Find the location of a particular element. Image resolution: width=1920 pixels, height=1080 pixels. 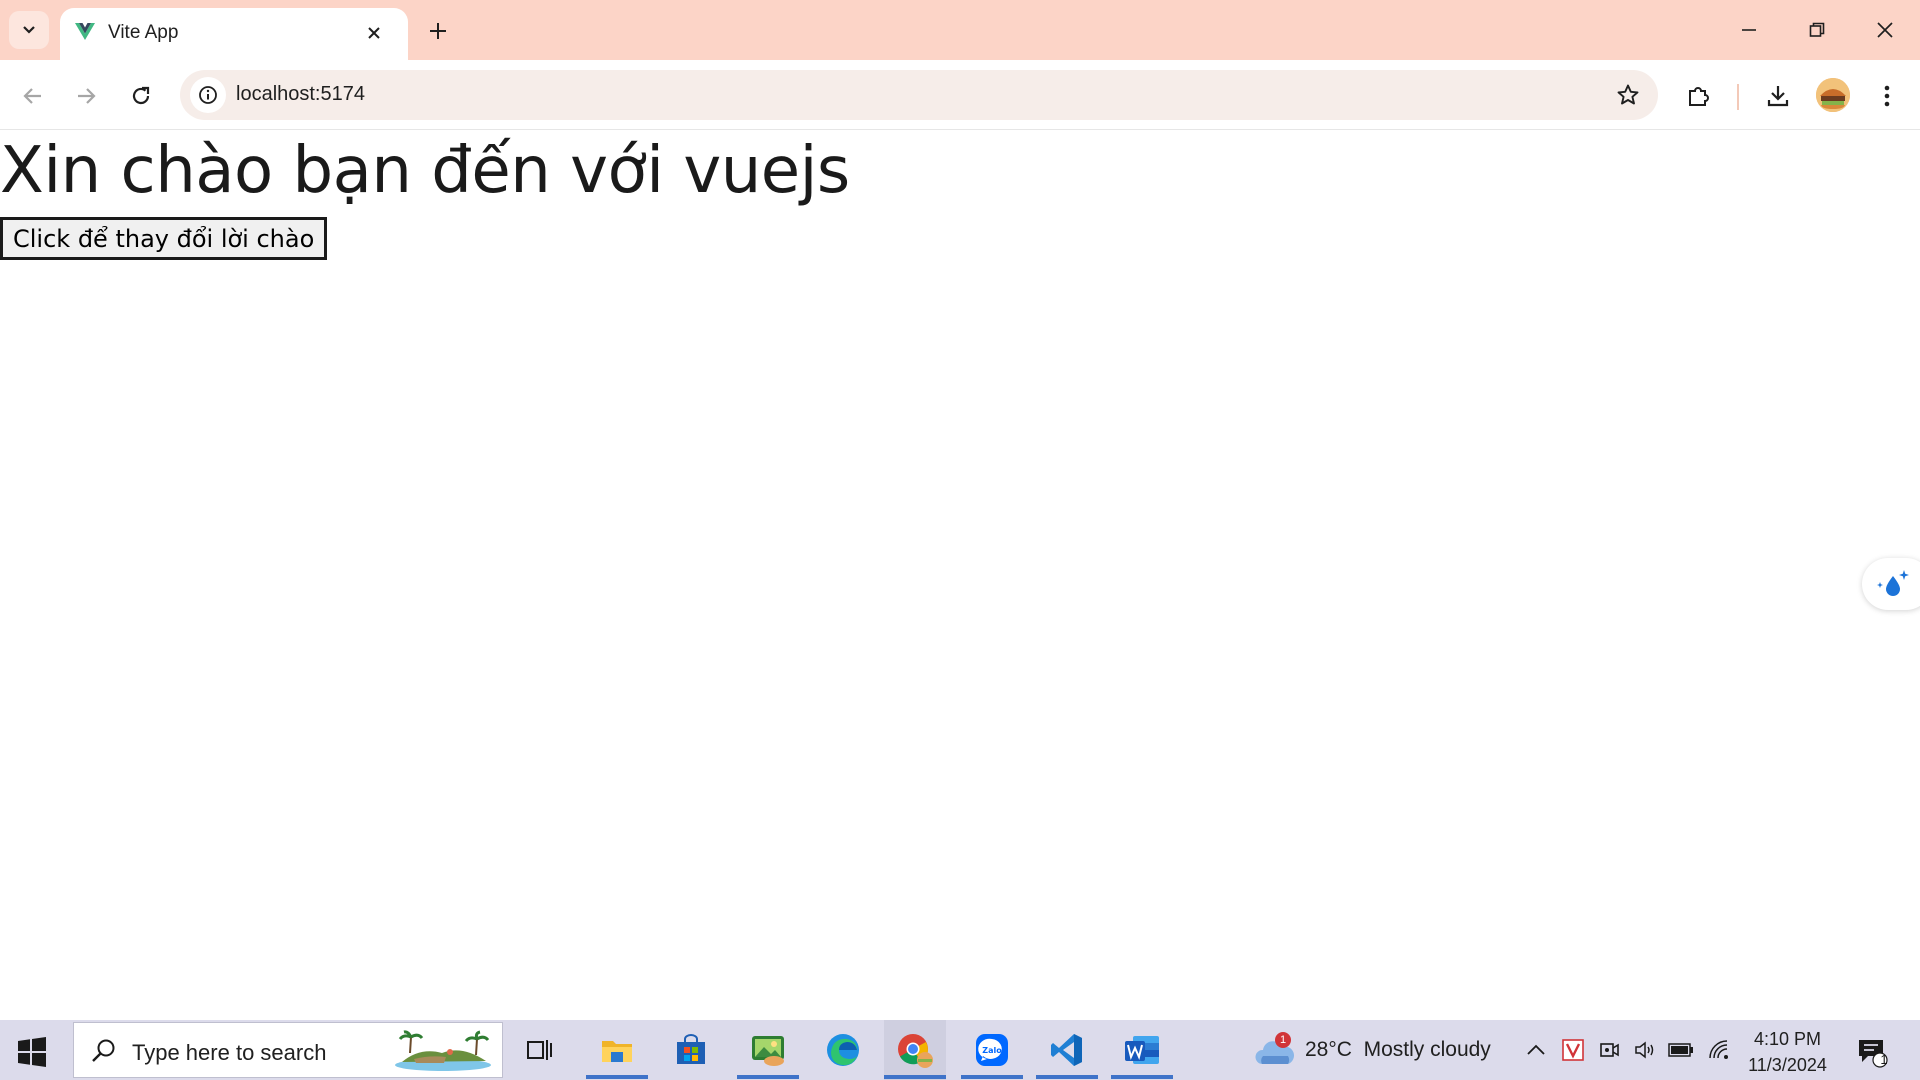

info-icon is located at coordinates (208, 95).